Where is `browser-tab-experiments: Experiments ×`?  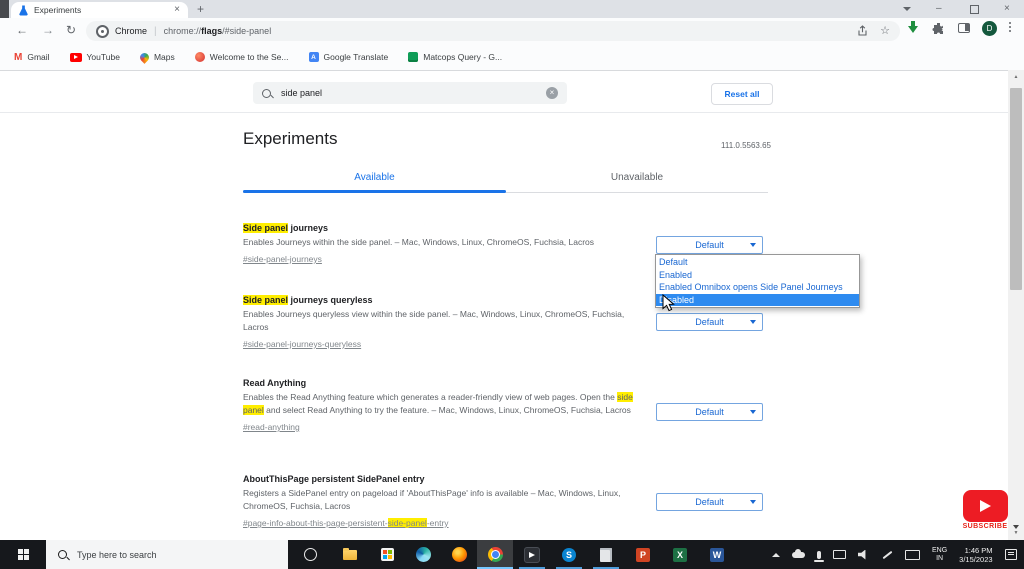 browser-tab-experiments: Experiments × is located at coordinates (99, 10).